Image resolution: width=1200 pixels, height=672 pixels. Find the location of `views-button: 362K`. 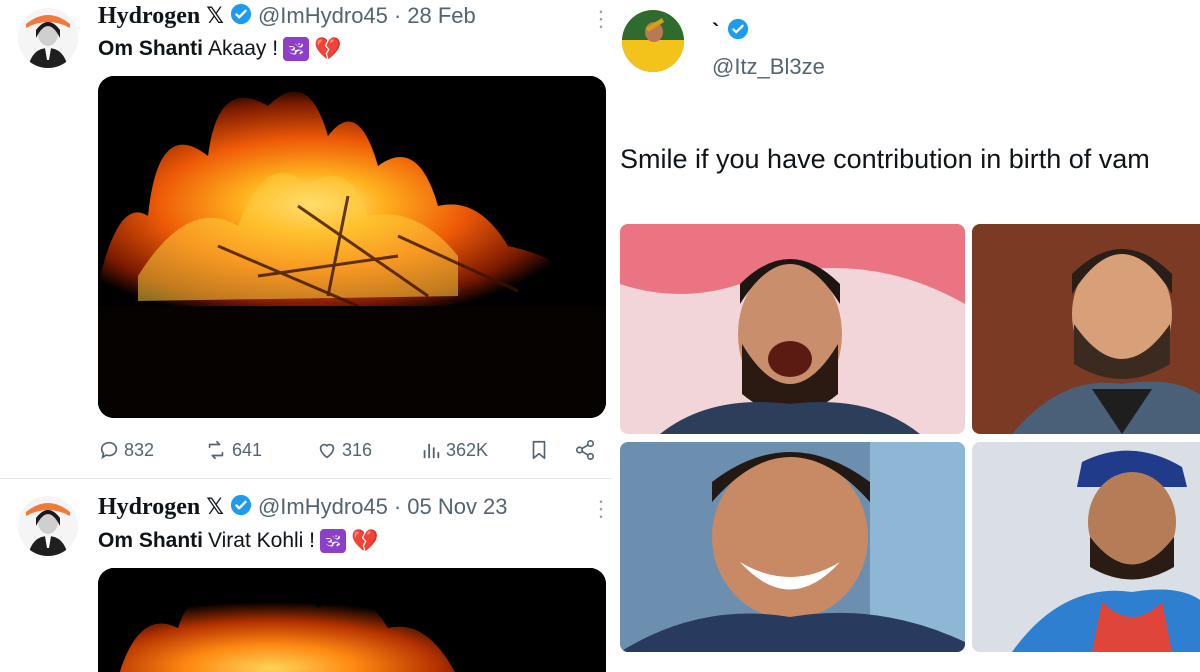

views-button: 362K is located at coordinates (454, 450).